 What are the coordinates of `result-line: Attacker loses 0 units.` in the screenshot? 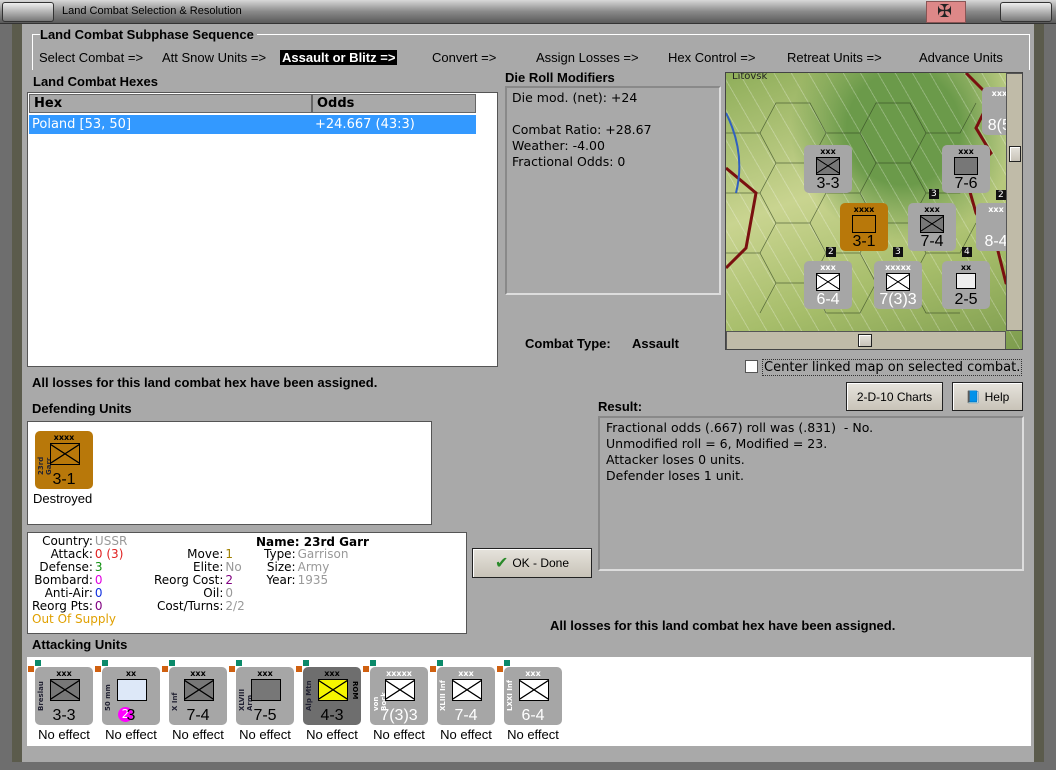 It's located at (675, 459).